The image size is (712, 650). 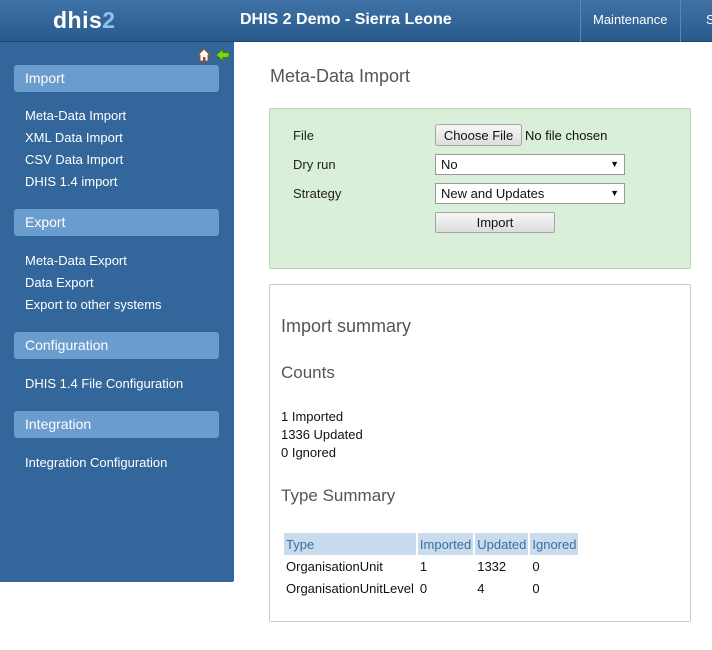 What do you see at coordinates (116, 78) in the screenshot?
I see `section-import: Import` at bounding box center [116, 78].